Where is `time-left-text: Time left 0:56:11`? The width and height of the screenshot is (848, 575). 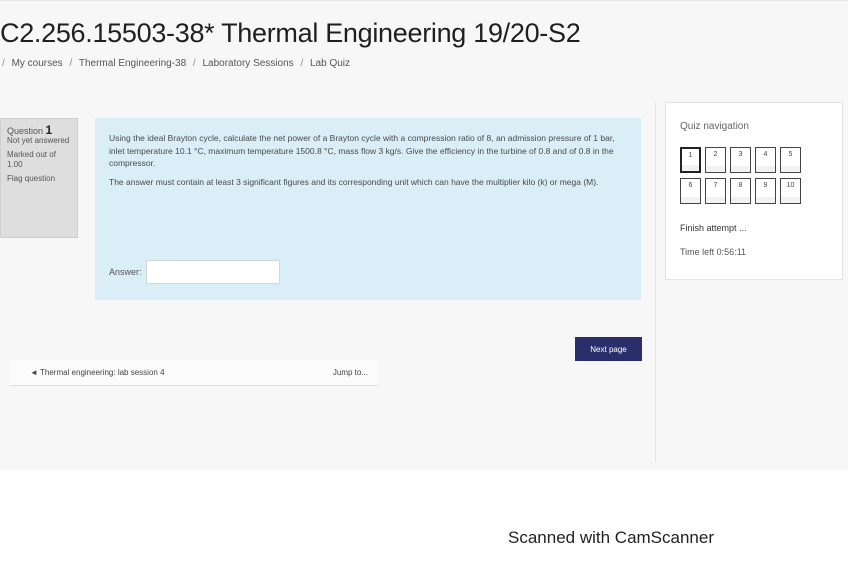
time-left-text: Time left 0:56:11 is located at coordinates (713, 252).